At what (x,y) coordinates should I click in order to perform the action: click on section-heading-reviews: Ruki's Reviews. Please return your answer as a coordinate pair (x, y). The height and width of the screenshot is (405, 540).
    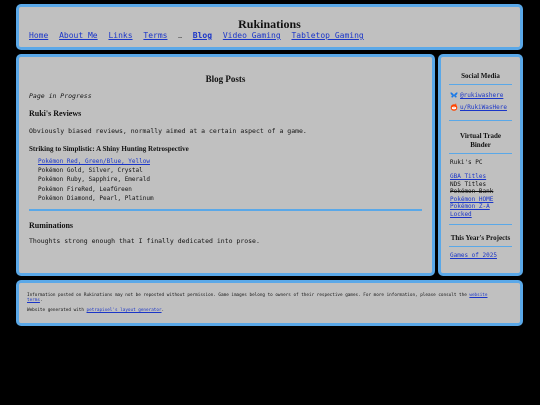
    Looking at the image, I should click on (55, 113).